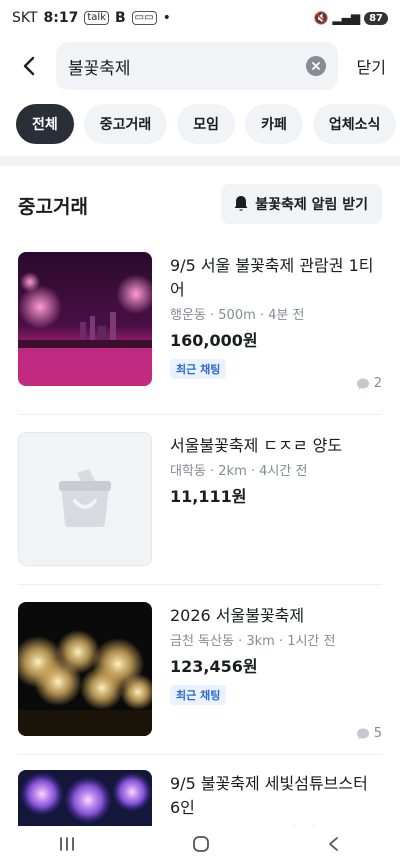 This screenshot has width=400, height=866. I want to click on chat-count: 2, so click(369, 383).